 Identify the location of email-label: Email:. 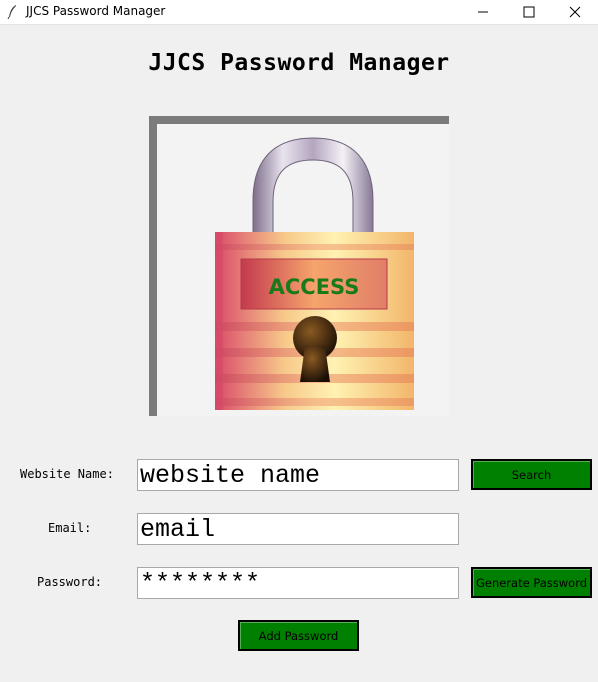
(70, 528).